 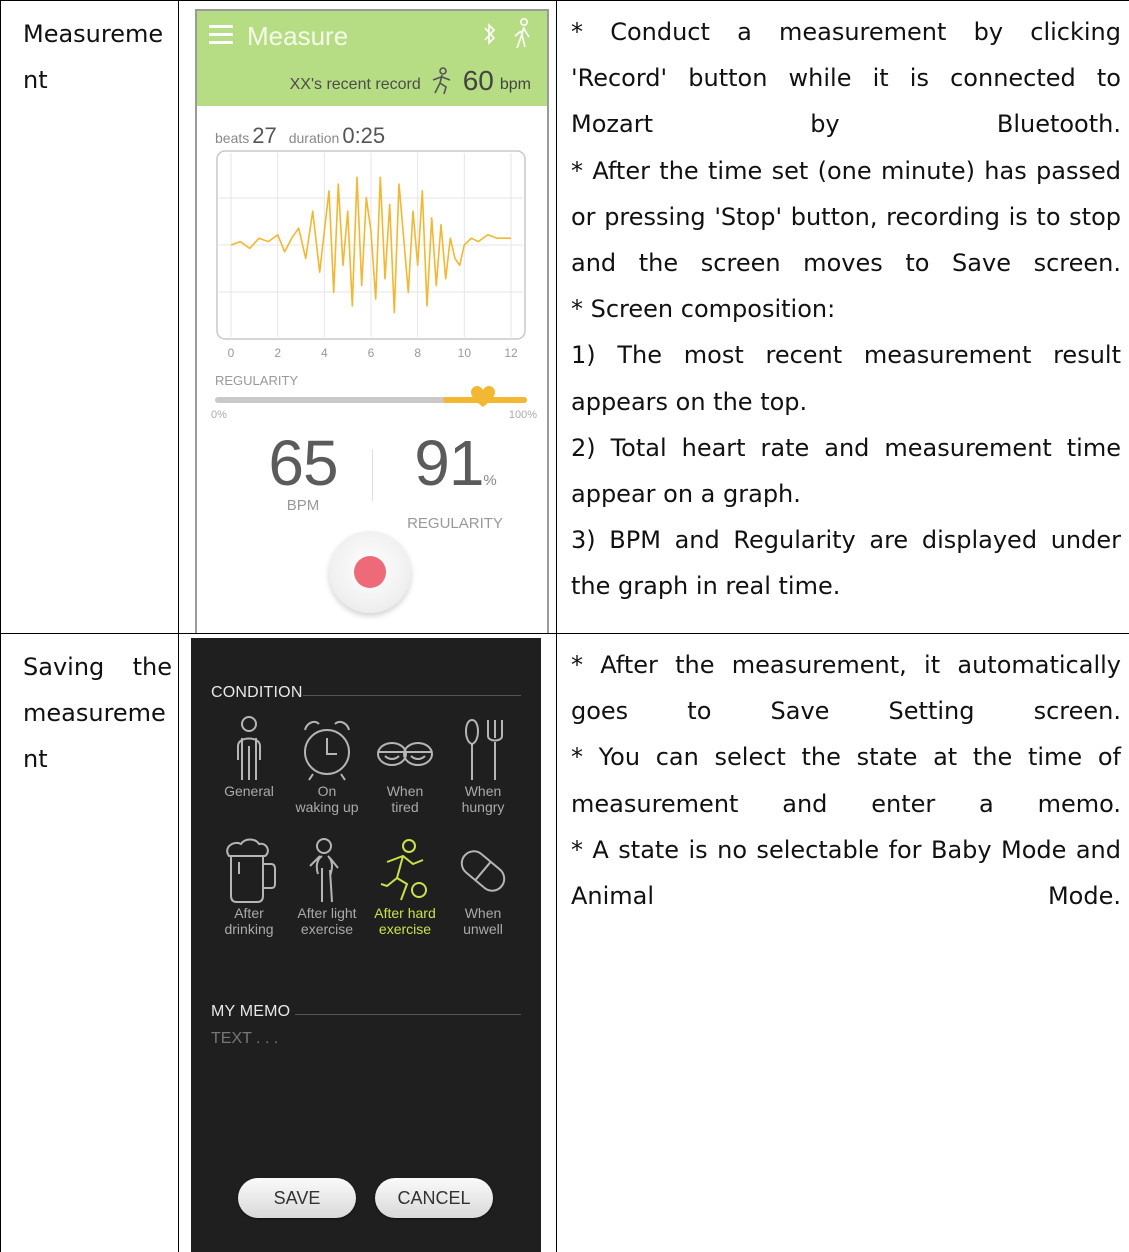 I want to click on heart-icon, so click(x=483, y=396).